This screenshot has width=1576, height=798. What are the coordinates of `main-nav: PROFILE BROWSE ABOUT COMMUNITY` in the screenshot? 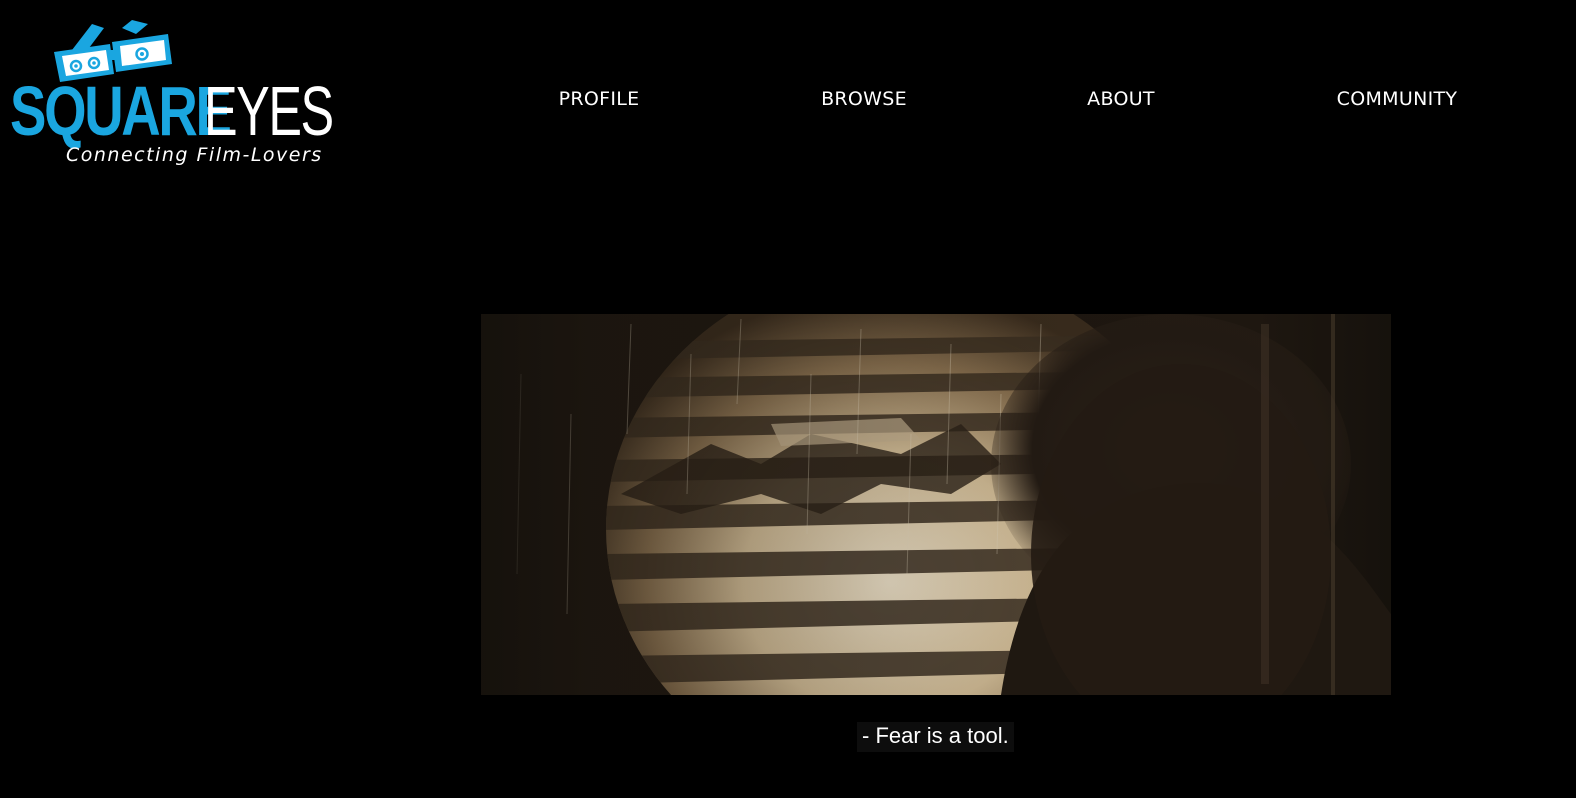 It's located at (788, 100).